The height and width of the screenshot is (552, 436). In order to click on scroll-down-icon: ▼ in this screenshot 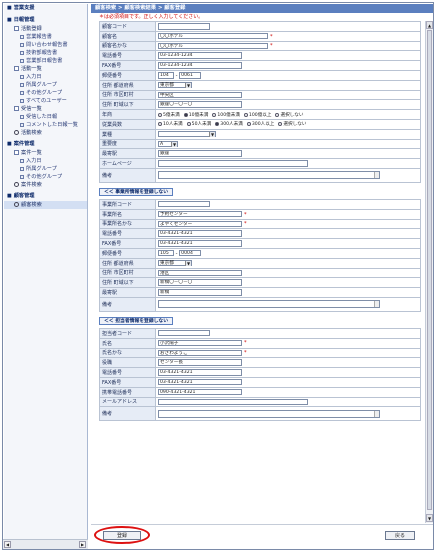, I will do `click(429, 518)`.